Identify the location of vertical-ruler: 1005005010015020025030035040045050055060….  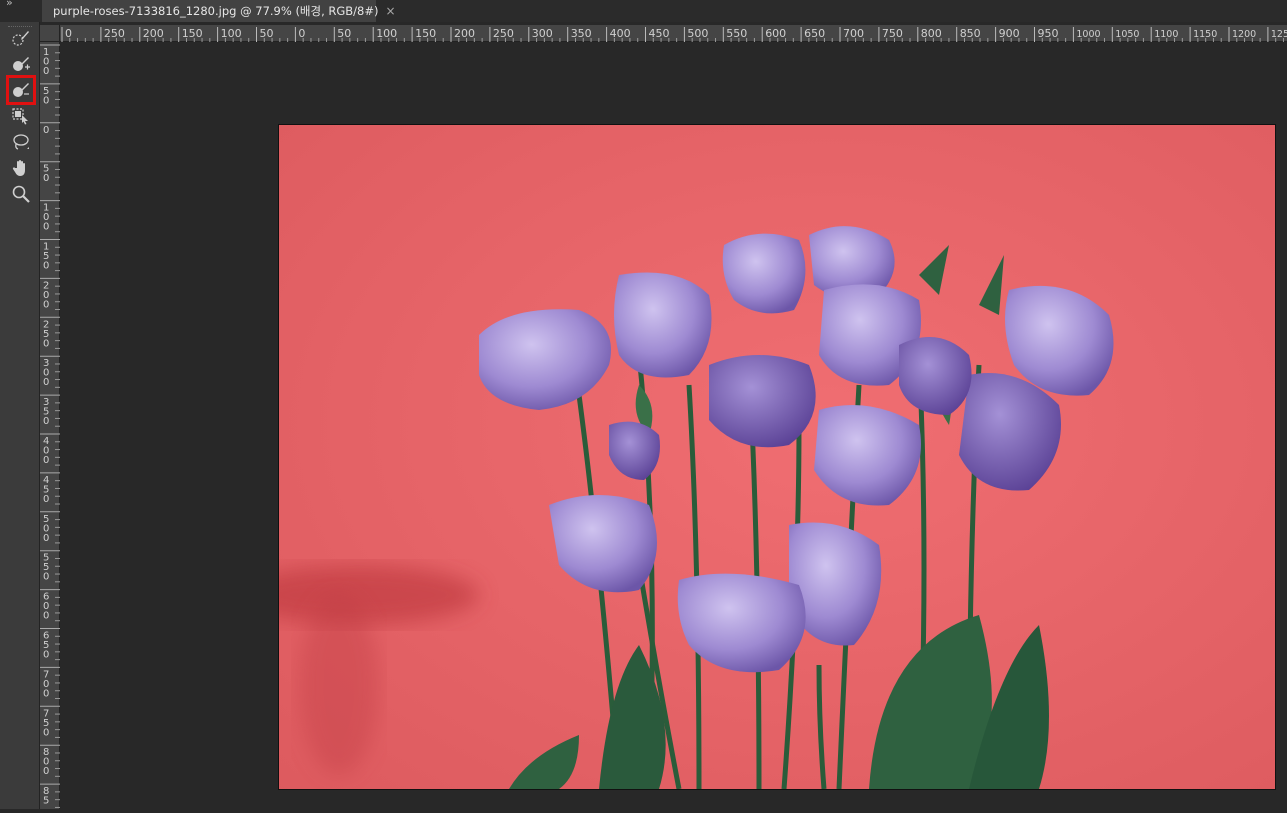
(50, 425).